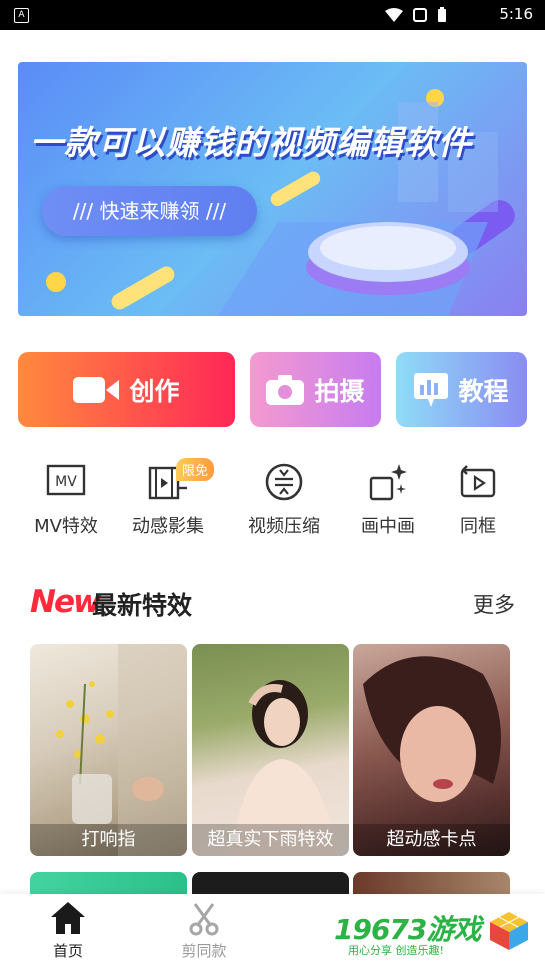 This screenshot has width=545, height=970. I want to click on tool-video-compress: 视频压缩, so click(284, 499).